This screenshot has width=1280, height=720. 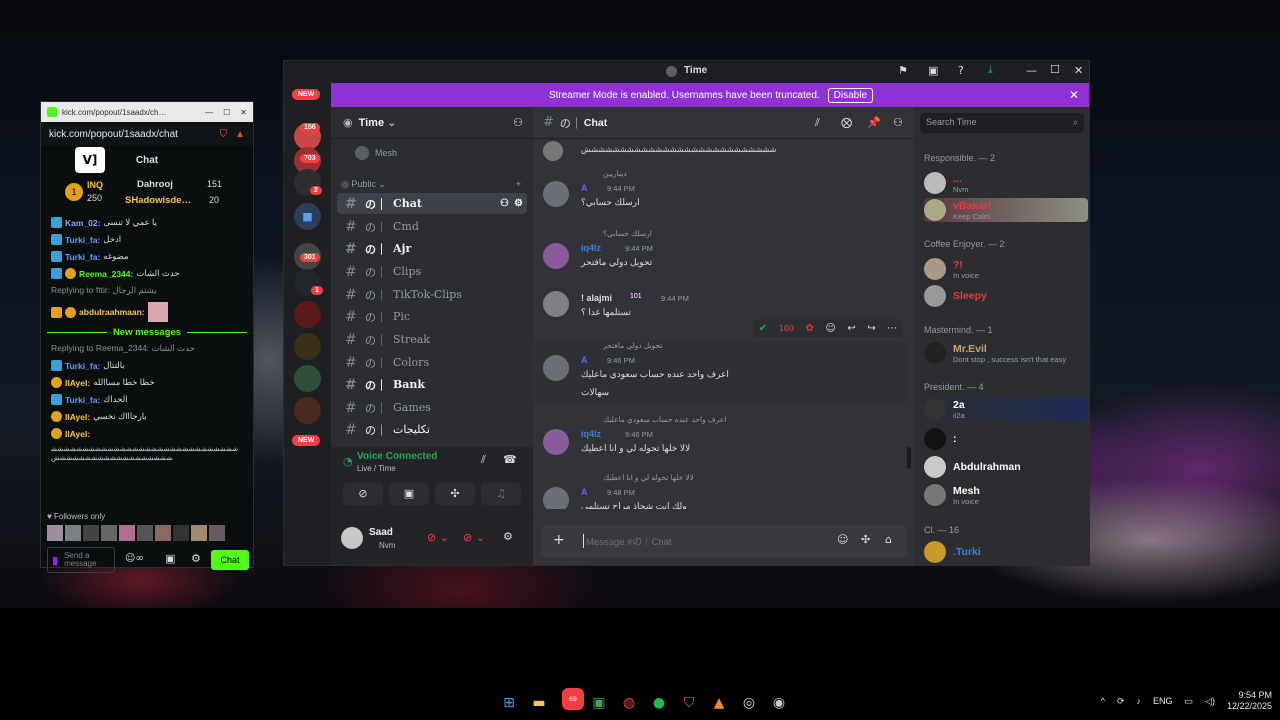 What do you see at coordinates (1004, 495) in the screenshot?
I see `member: Mesh In voice` at bounding box center [1004, 495].